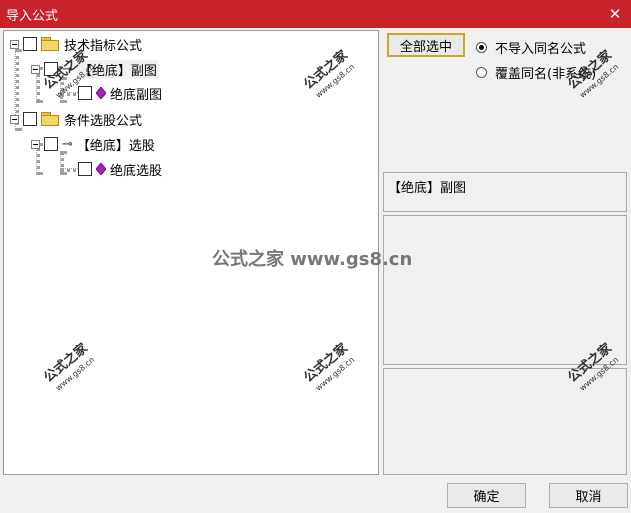  I want to click on window-title: 导入公式, so click(32, 16).